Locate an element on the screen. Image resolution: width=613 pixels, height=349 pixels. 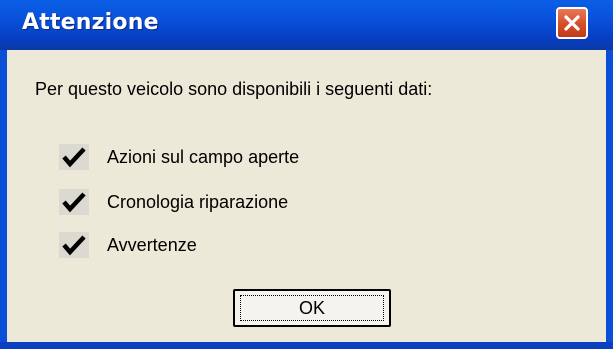
title-bar: Attenzione is located at coordinates (306, 25).